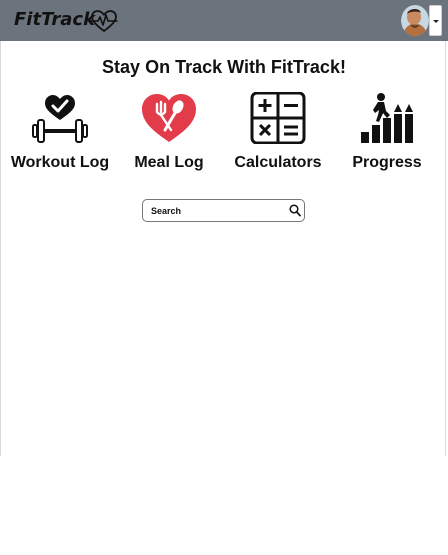  Describe the element at coordinates (415, 20) in the screenshot. I see `user-avatar` at that location.